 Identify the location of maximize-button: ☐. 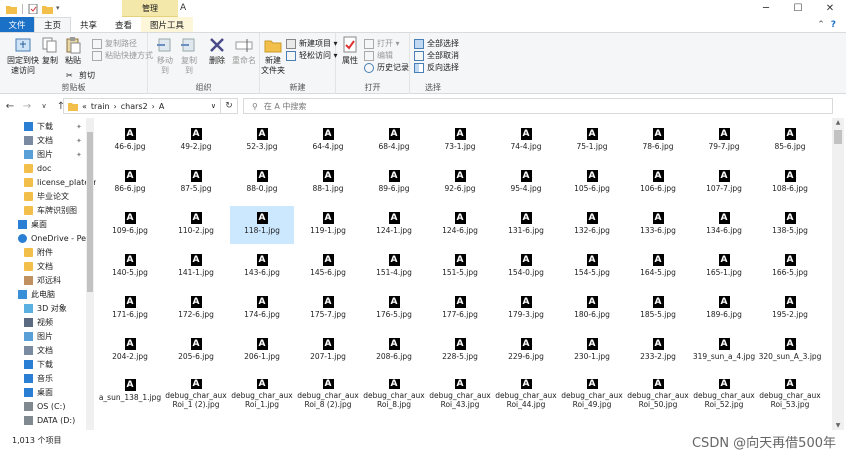
(798, 8).